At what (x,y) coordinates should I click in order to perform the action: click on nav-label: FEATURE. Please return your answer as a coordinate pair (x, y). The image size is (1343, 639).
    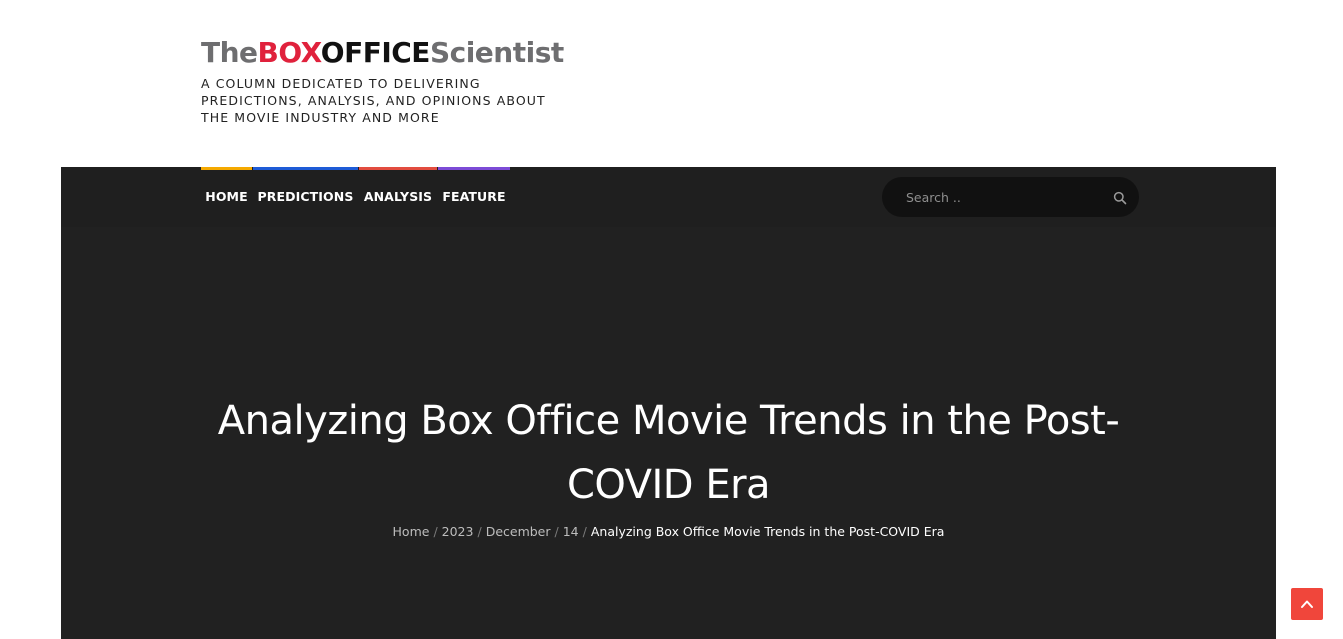
    Looking at the image, I should click on (474, 196).